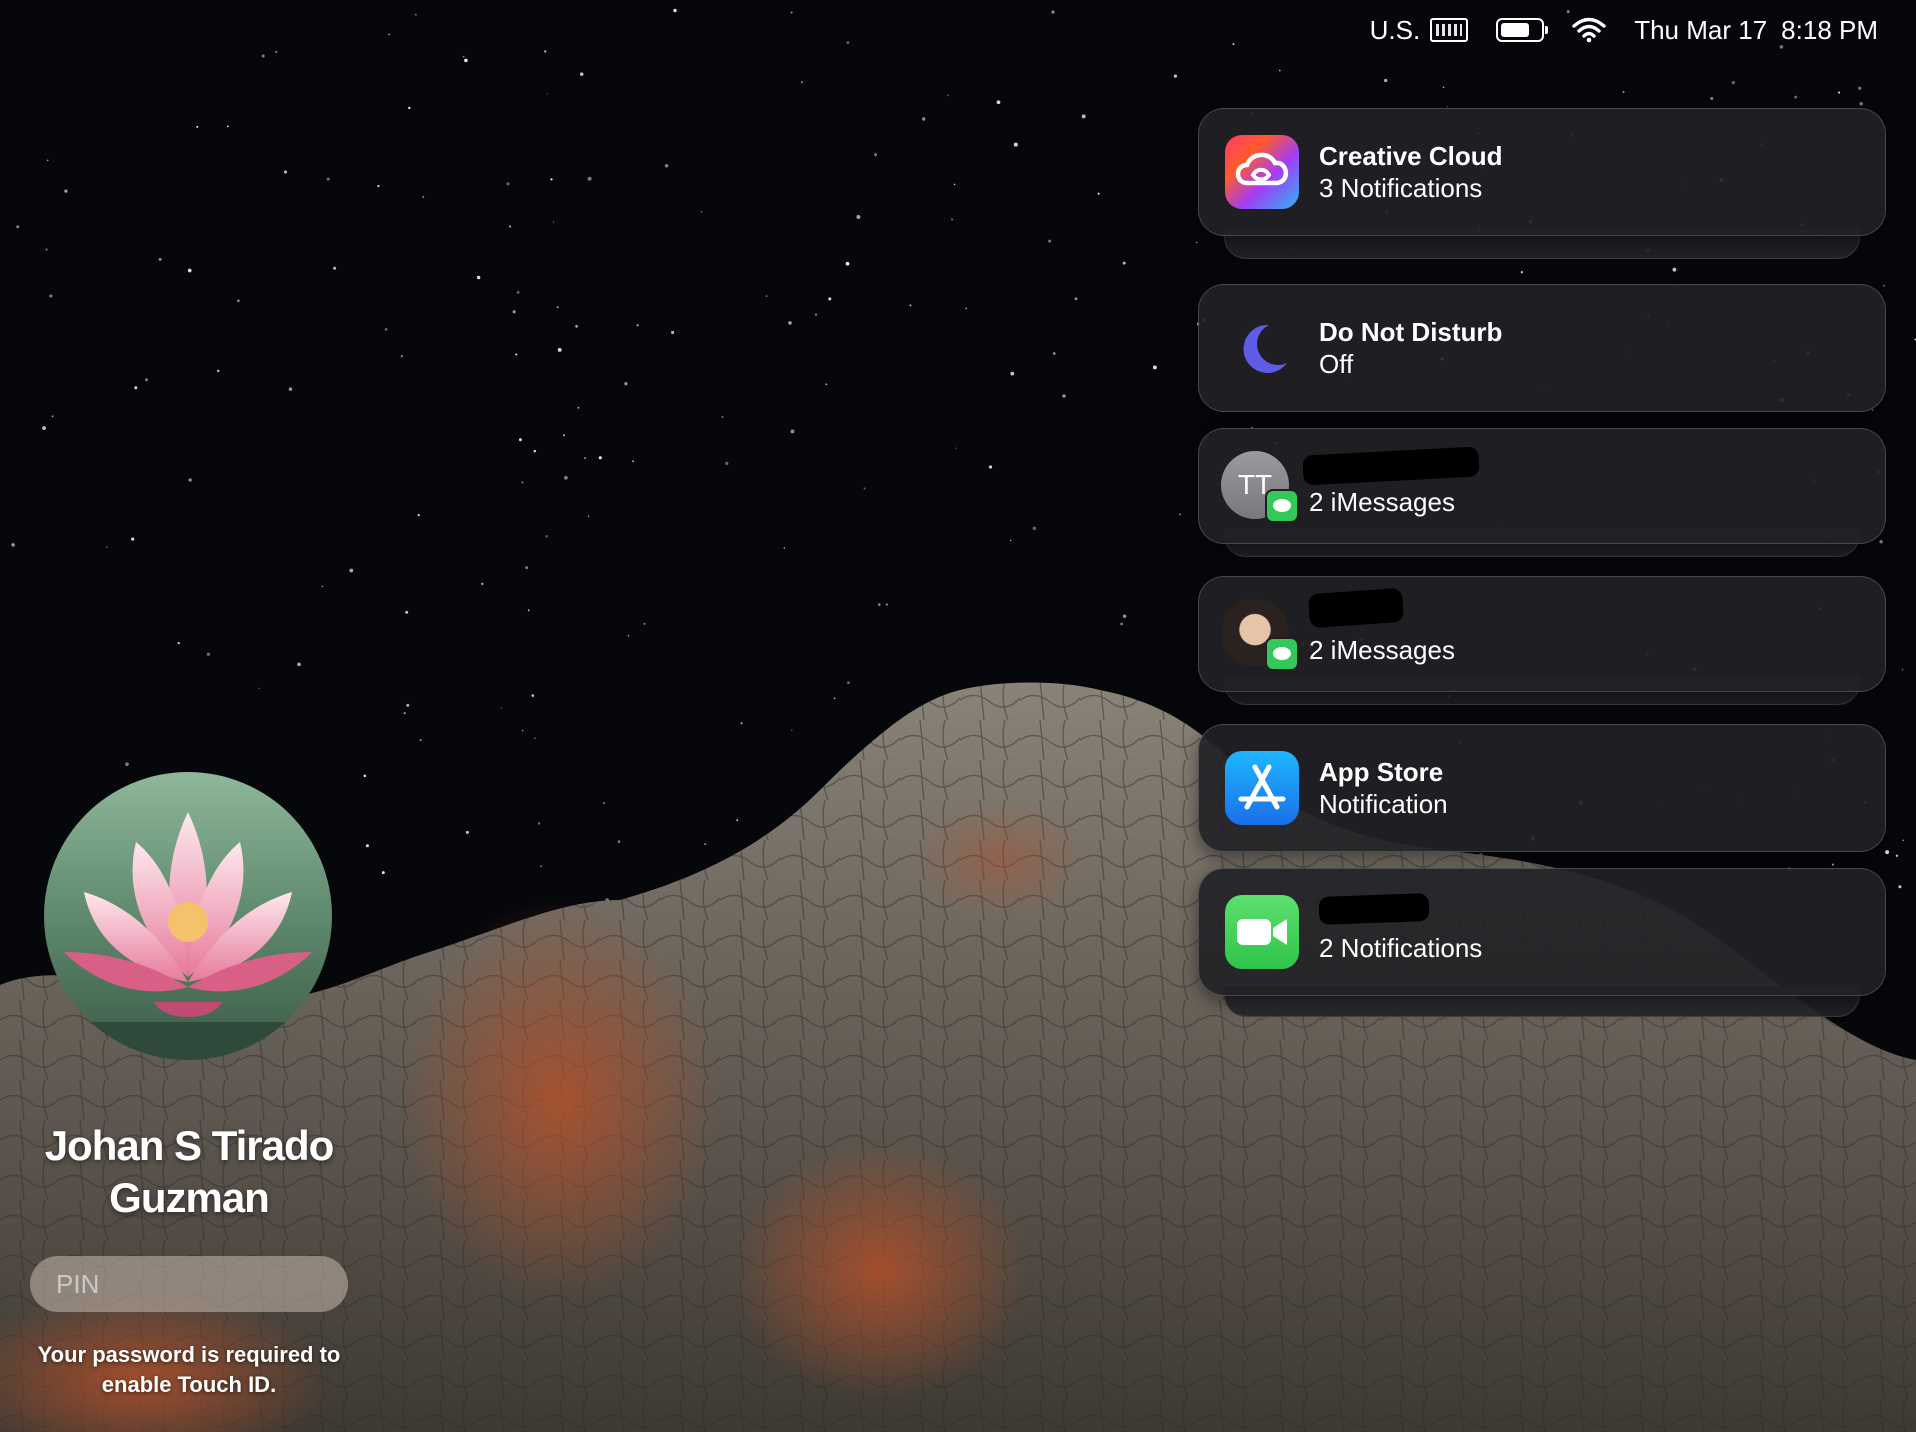 This screenshot has width=1916, height=1432. What do you see at coordinates (1624, 30) in the screenshot?
I see `menu-bar-status: U.S. Thu Mar 17 8:18 PM` at bounding box center [1624, 30].